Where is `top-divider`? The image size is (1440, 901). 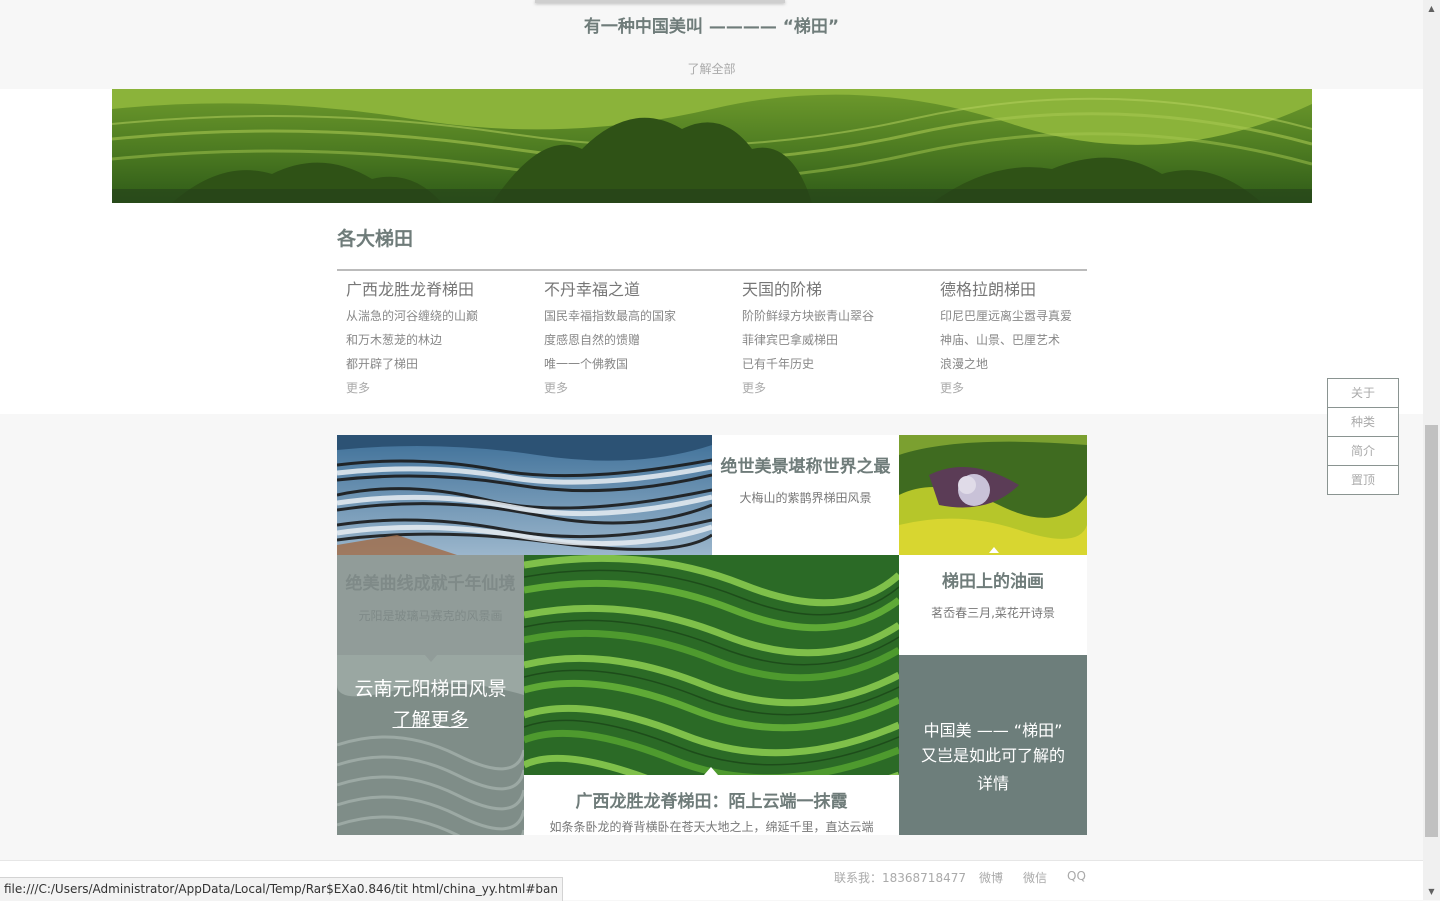
top-divider is located at coordinates (660, 1).